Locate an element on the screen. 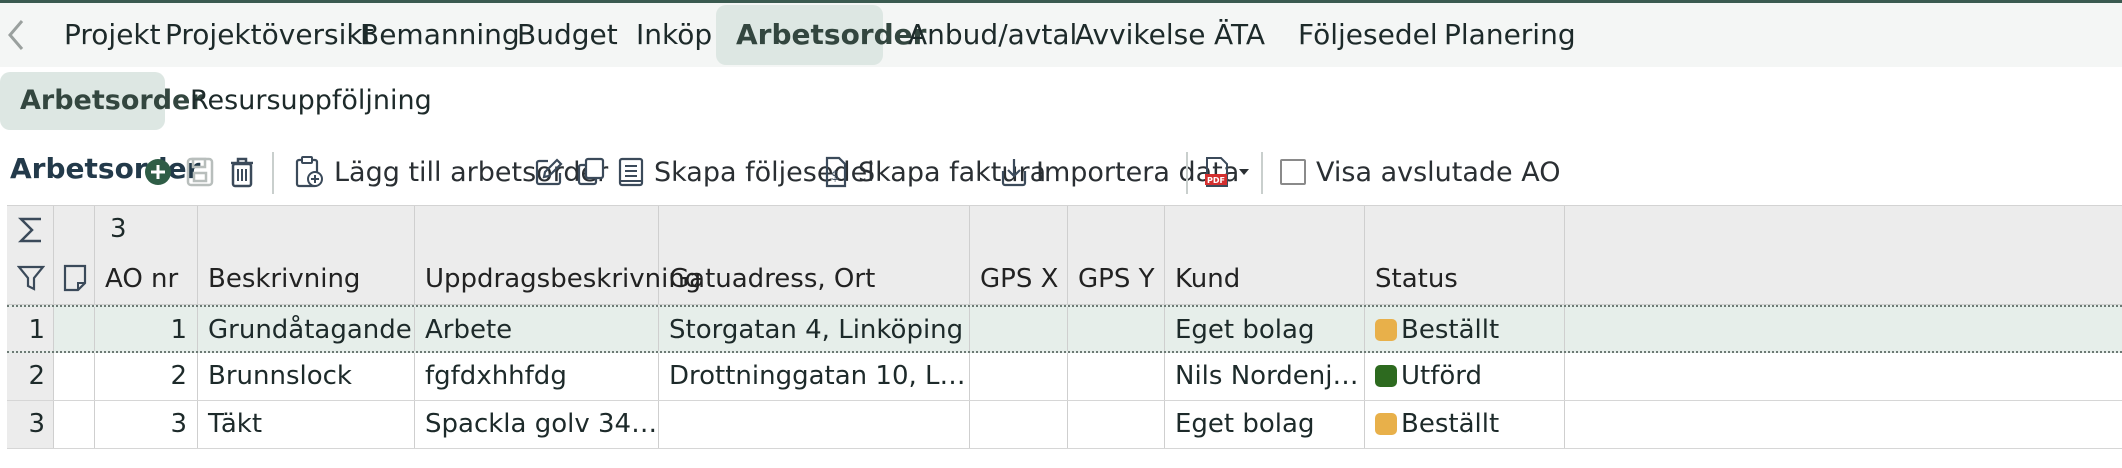 The width and height of the screenshot is (2122, 468). row-index: 2 is located at coordinates (30, 376).